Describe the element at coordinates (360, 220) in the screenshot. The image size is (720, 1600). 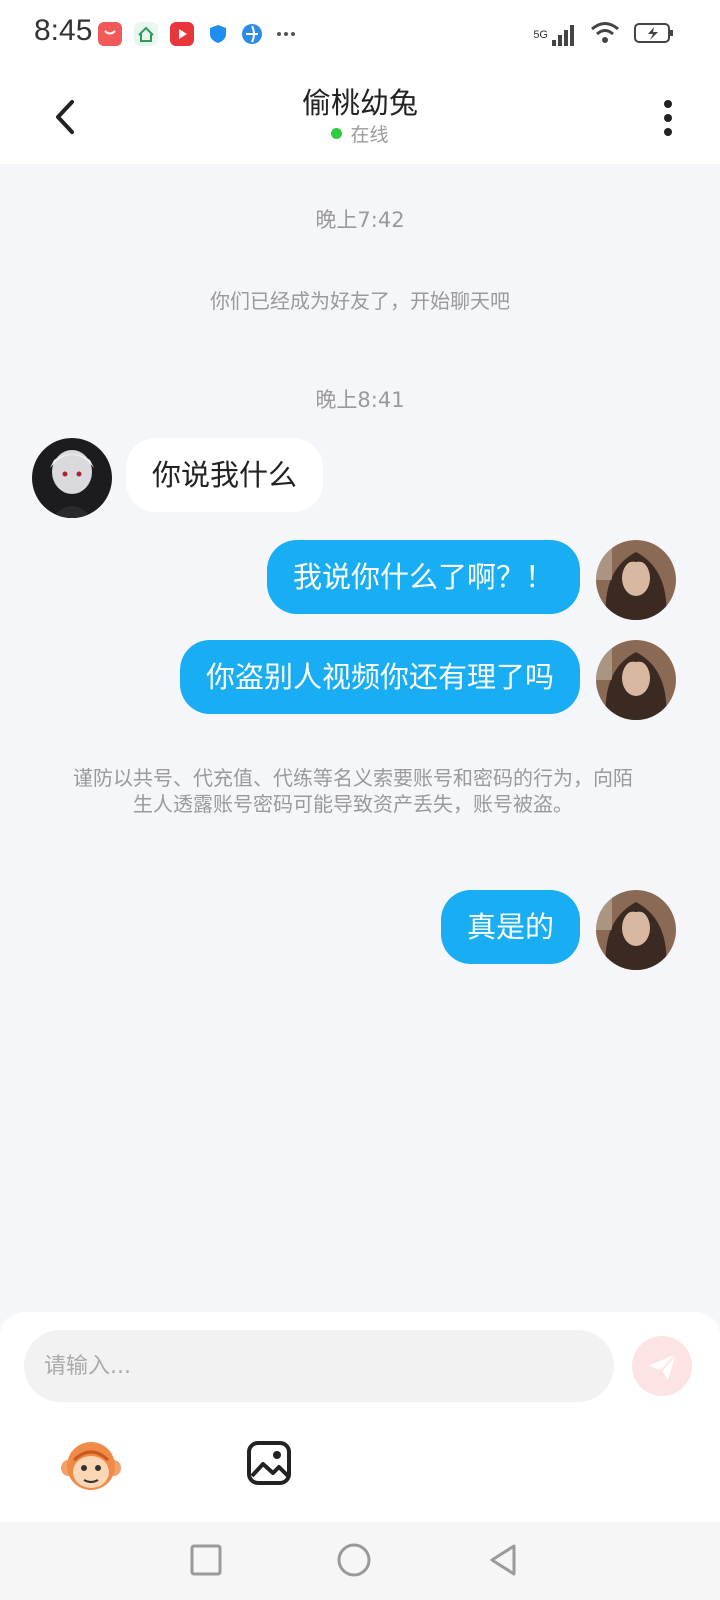
I see `timestamp-divider: 晚上7:42` at that location.